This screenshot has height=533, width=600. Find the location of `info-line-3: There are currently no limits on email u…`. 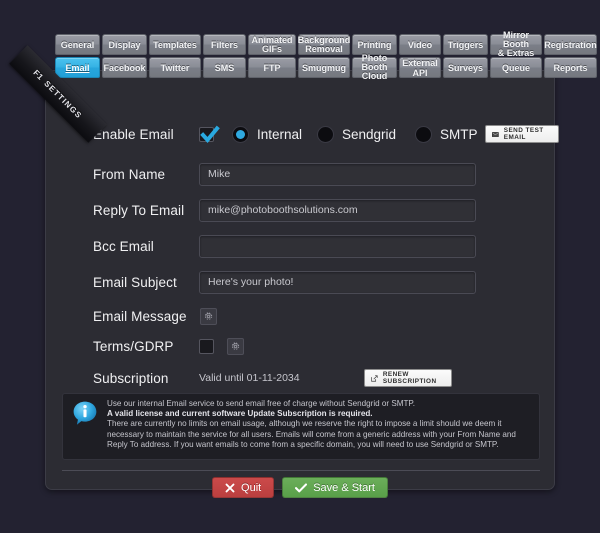

info-line-3: There are currently no limits on email u… is located at coordinates (311, 434).